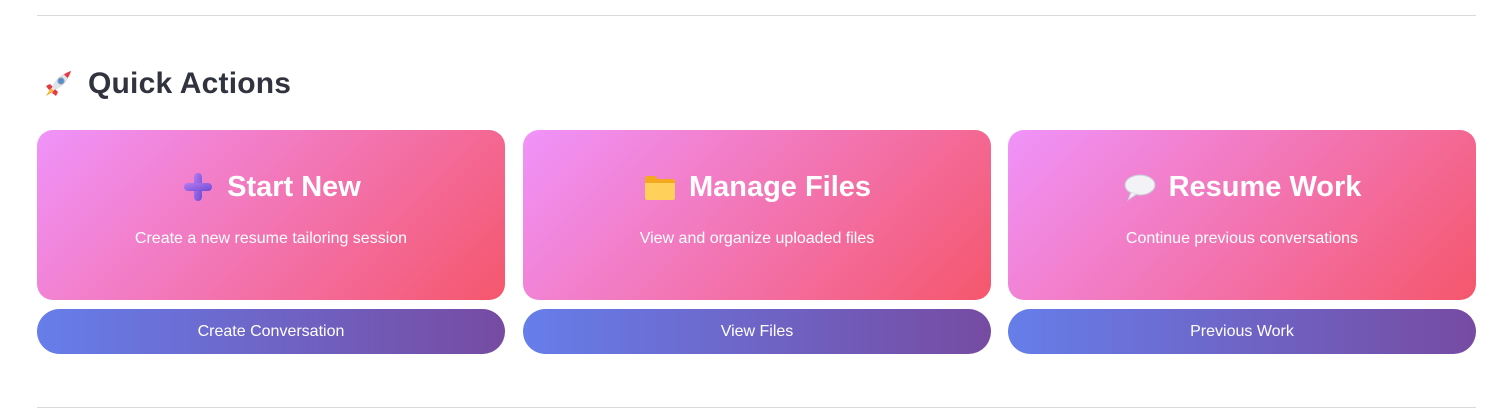 This screenshot has height=410, width=1510. What do you see at coordinates (271, 331) in the screenshot?
I see `create-conversation-button: Create Conversation` at bounding box center [271, 331].